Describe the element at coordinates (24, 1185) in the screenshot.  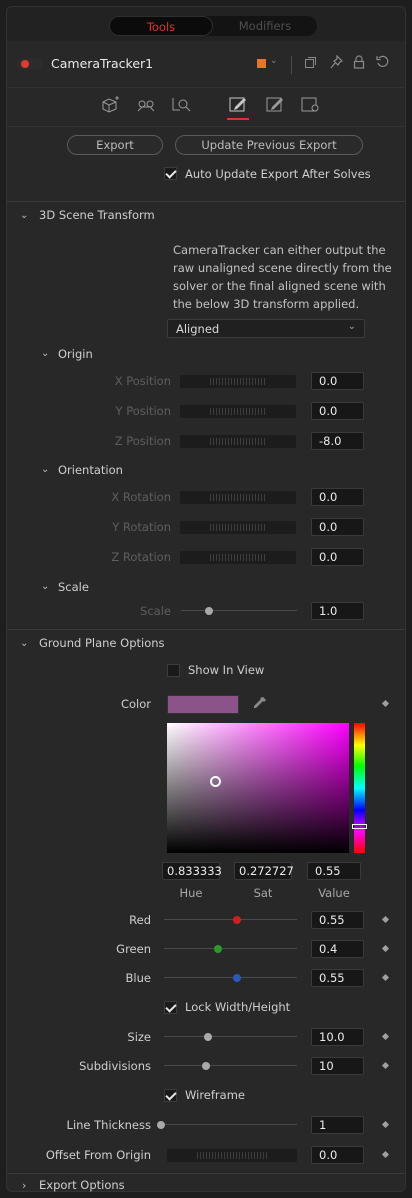
I see `chevron-right-icon: ›` at that location.